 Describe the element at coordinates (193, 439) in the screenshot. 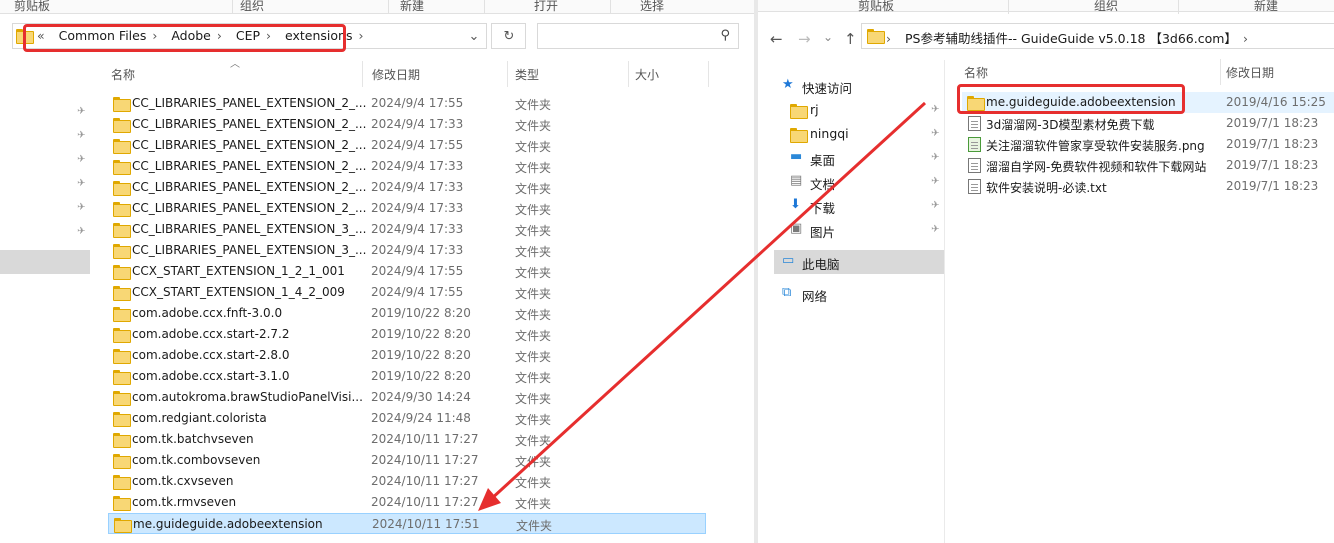

I see `file-name: com.tk.batchvseven` at that location.